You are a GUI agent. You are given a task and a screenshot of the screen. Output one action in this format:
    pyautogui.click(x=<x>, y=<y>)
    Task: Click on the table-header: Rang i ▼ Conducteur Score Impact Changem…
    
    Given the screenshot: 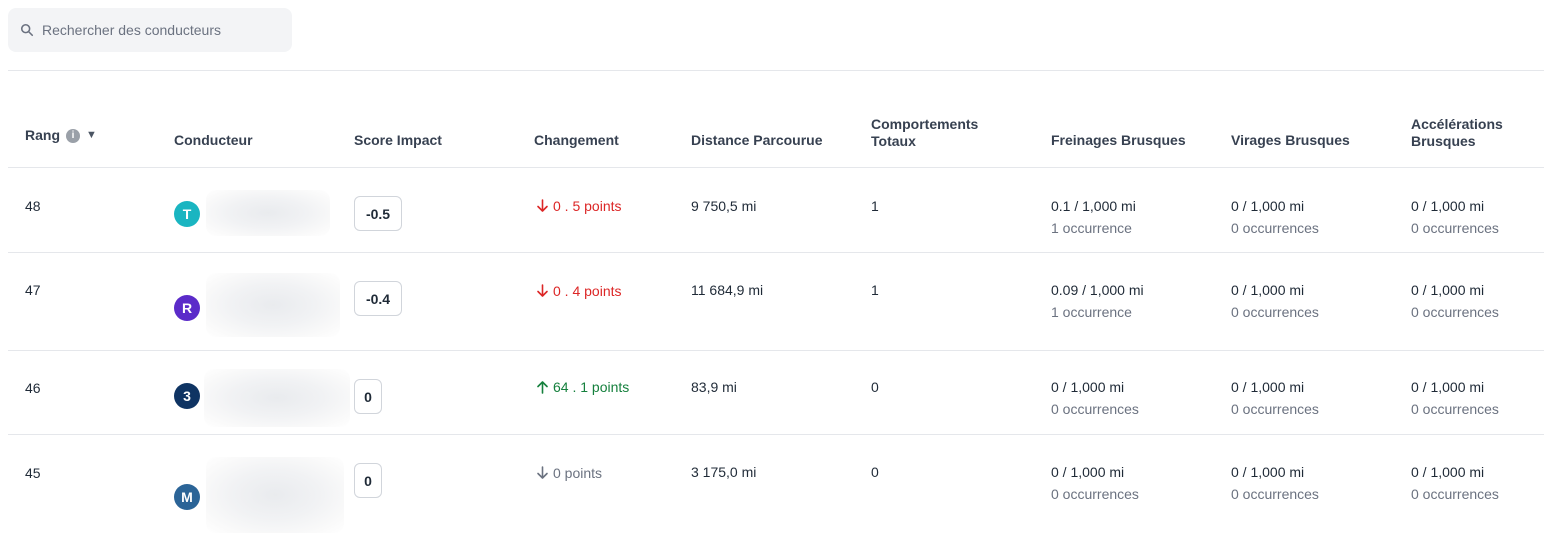 What is the action you would take?
    pyautogui.click(x=776, y=134)
    